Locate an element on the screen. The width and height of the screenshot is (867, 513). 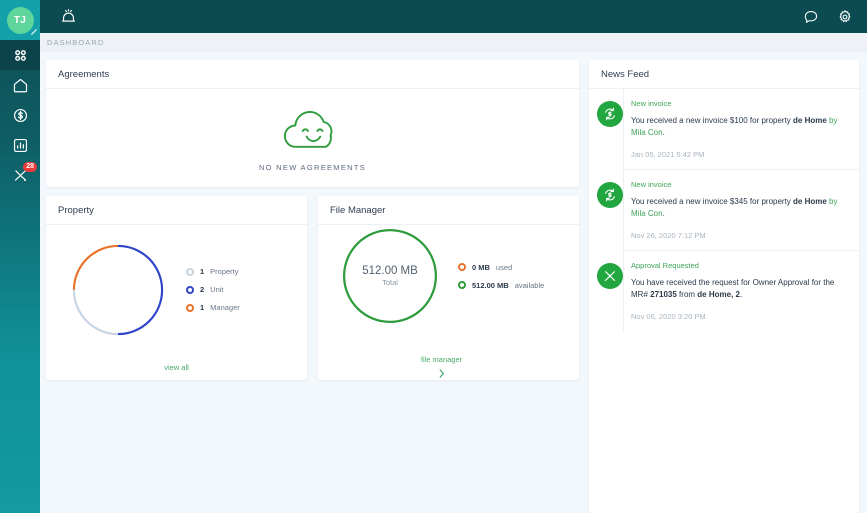
file-manager-link: file manager is located at coordinates (441, 359).